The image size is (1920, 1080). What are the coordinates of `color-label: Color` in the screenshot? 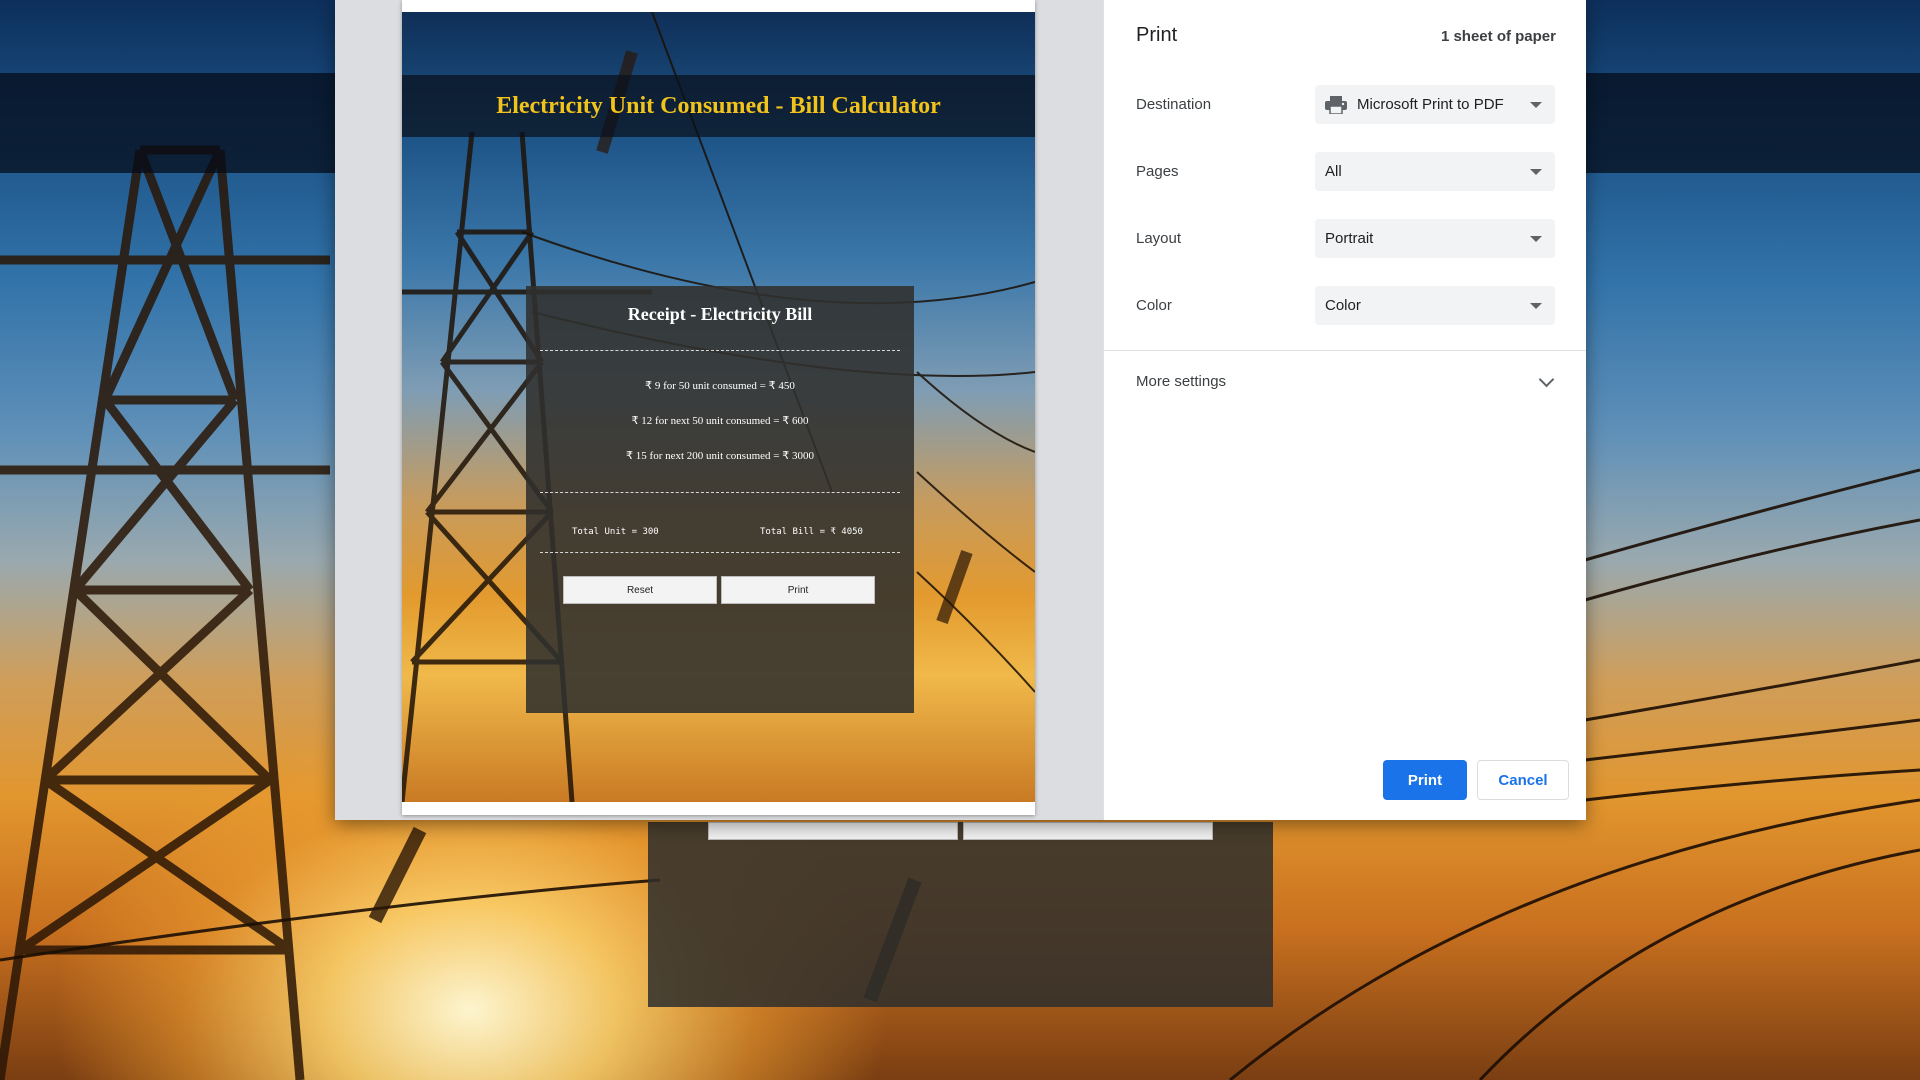 It's located at (1154, 305).